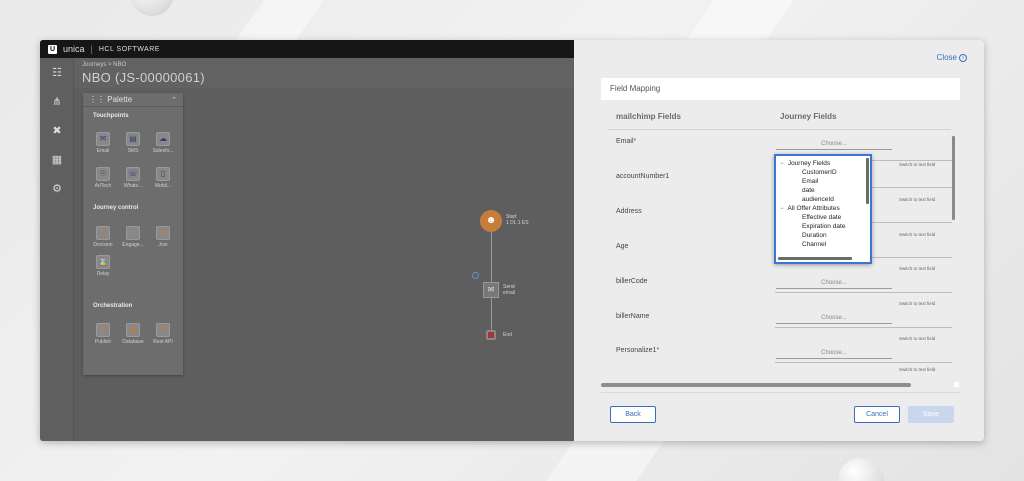  I want to click on palette-item-label: Delay, so click(103, 274).